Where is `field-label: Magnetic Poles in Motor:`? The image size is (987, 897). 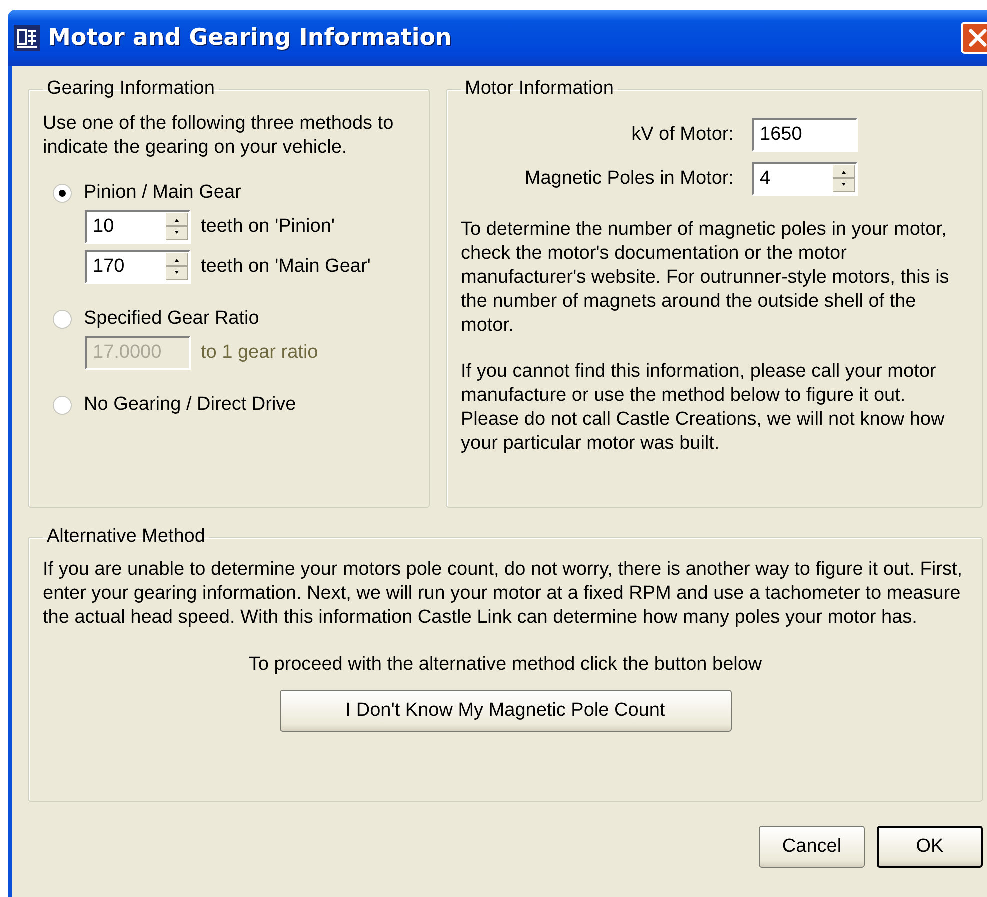 field-label: Magnetic Poles in Motor: is located at coordinates (629, 179).